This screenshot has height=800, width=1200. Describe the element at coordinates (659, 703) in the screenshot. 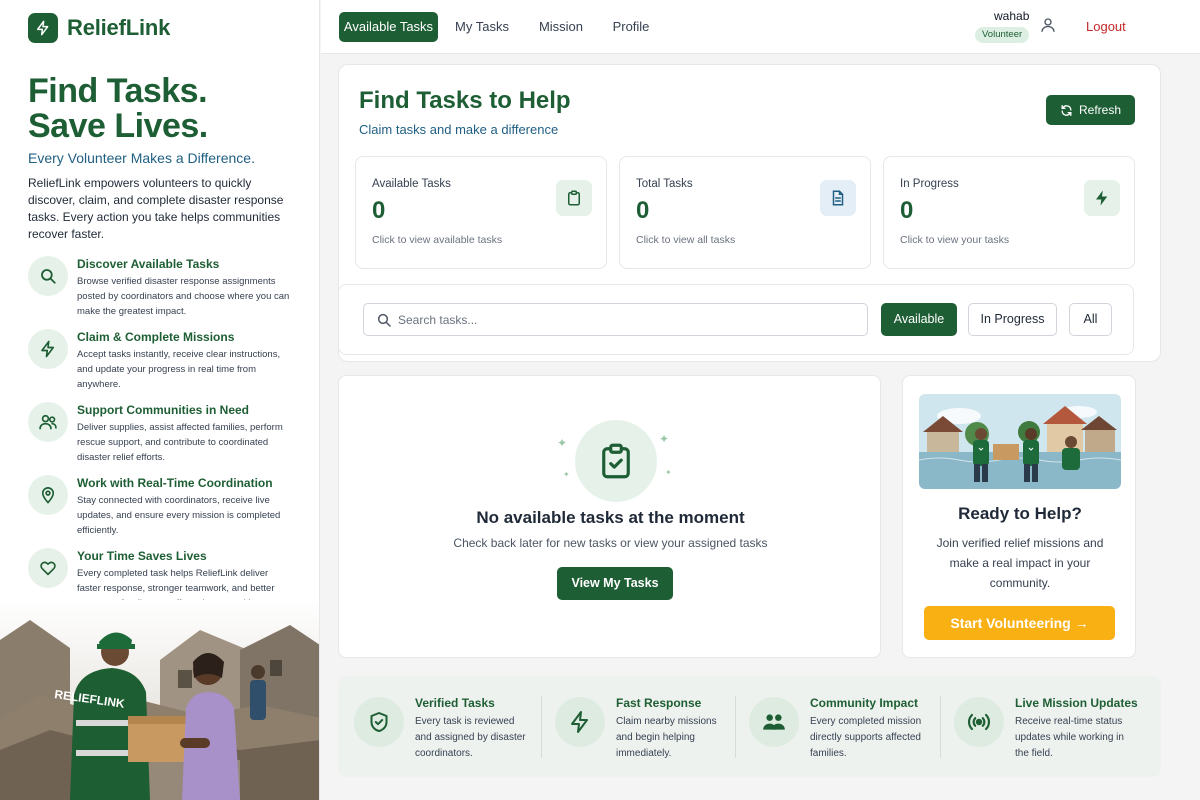

I see `benefit-title: Fast Response` at that location.